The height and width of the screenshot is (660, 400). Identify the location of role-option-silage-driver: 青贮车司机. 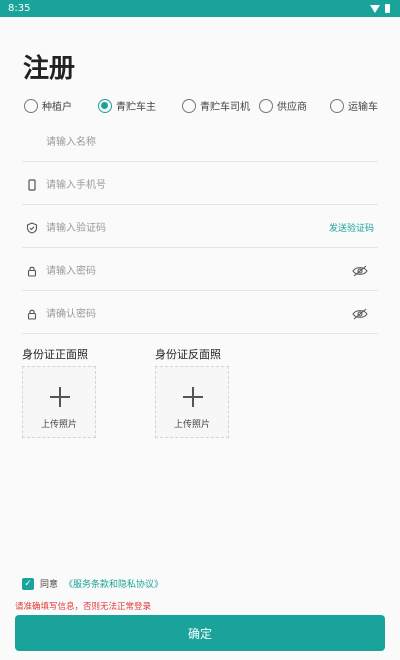
(216, 105).